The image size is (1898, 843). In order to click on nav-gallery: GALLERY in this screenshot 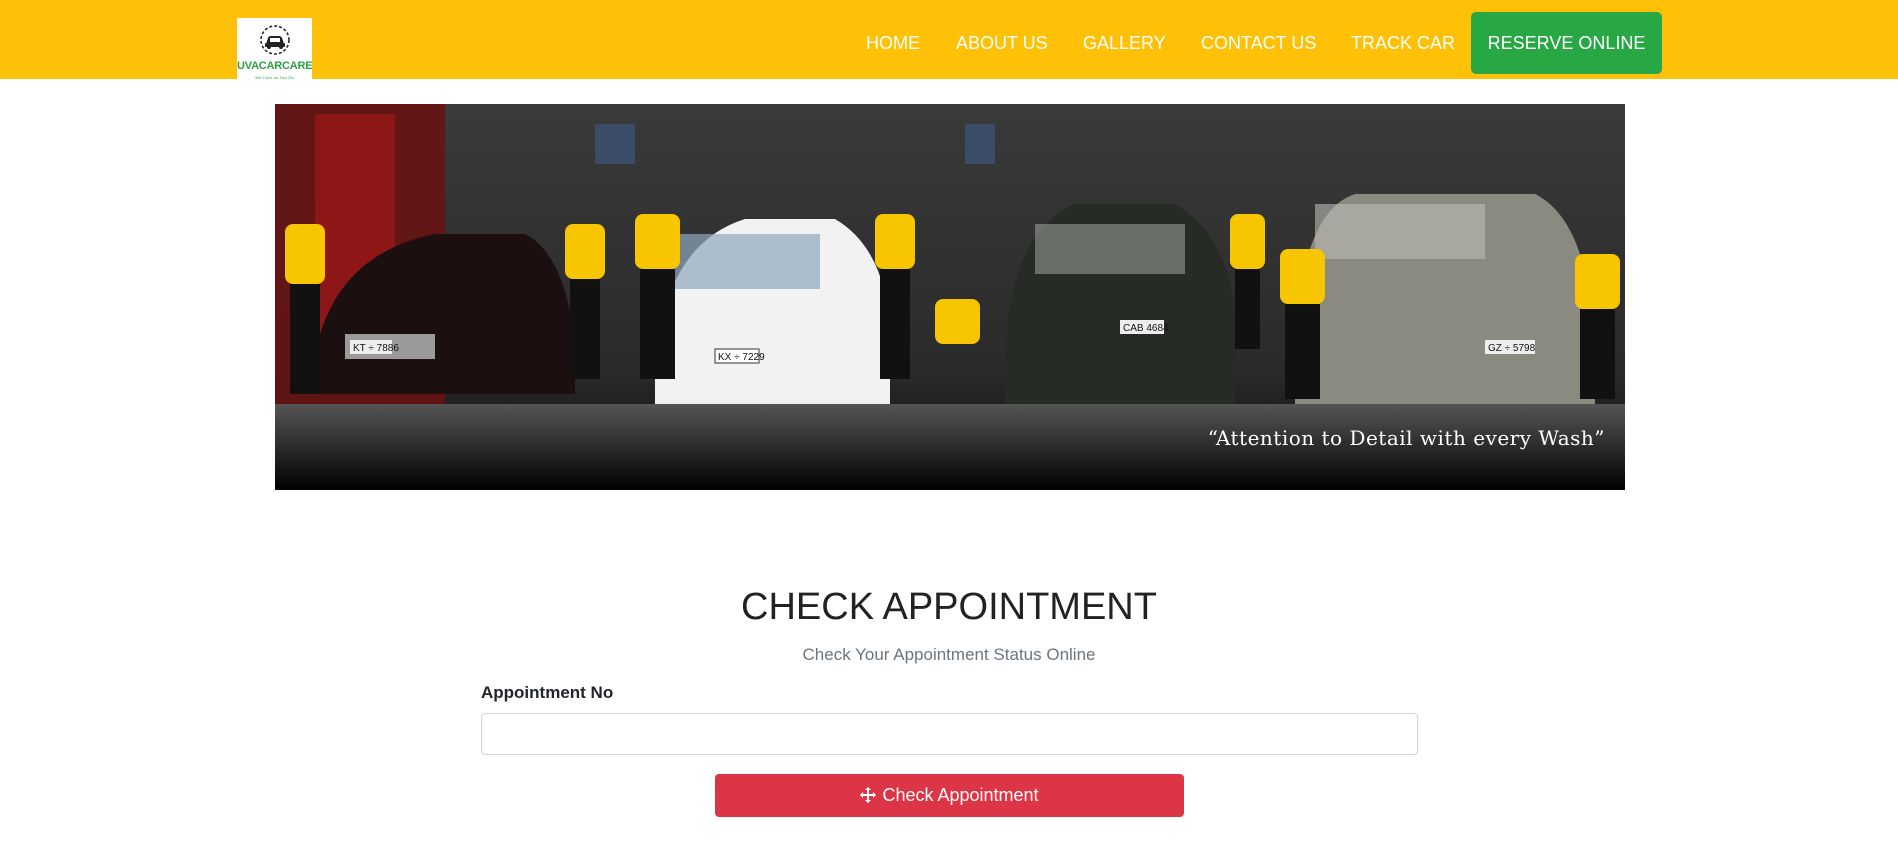, I will do `click(1124, 43)`.